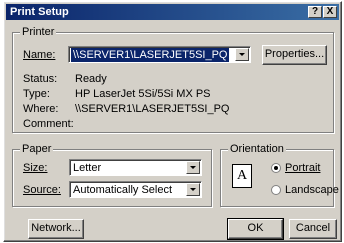 The height and width of the screenshot is (243, 344). What do you see at coordinates (315, 12) in the screenshot?
I see `help-button: ?` at bounding box center [315, 12].